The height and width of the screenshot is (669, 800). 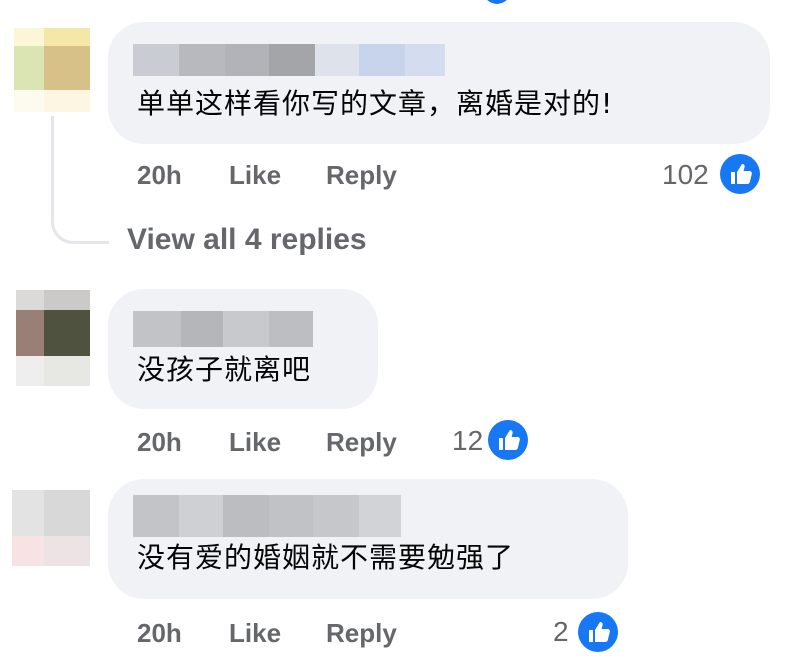 I want to click on comment-text: 没有爱的婚姻就不需要勉强了, so click(x=326, y=557).